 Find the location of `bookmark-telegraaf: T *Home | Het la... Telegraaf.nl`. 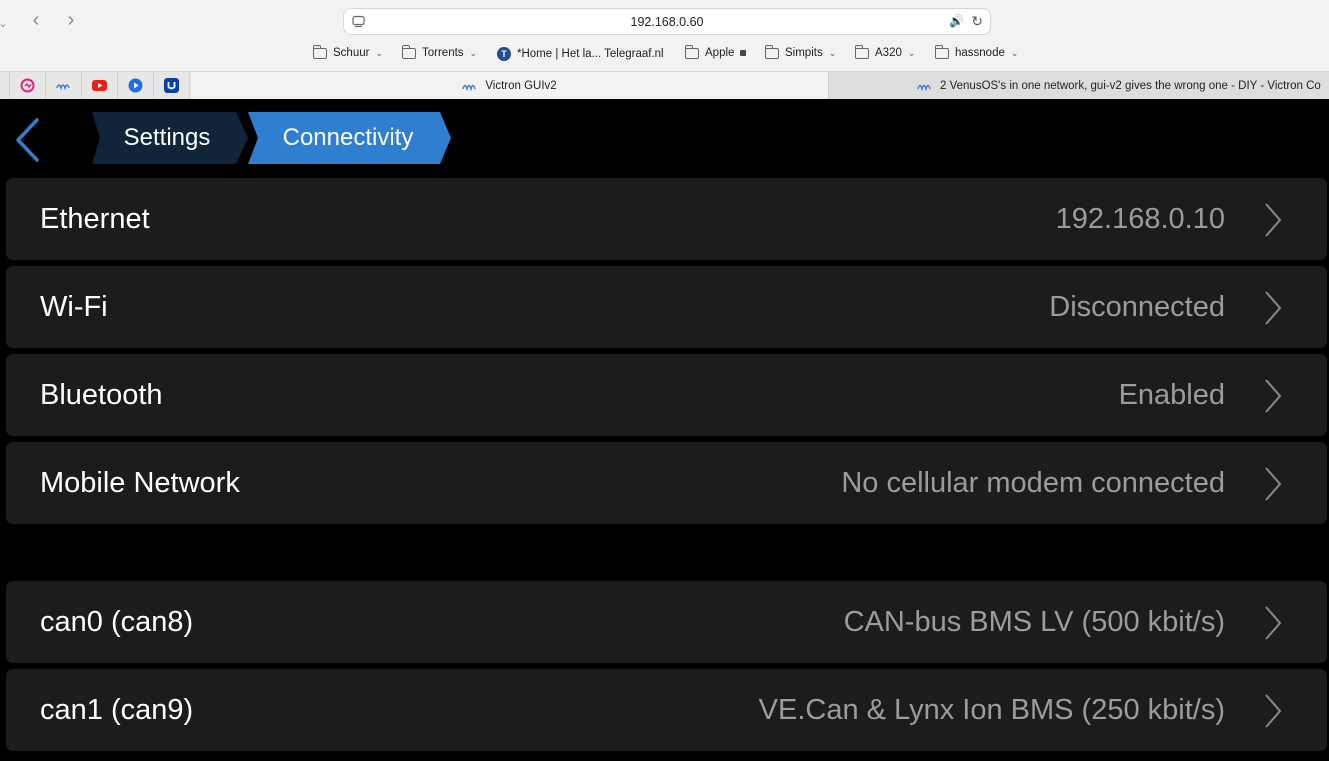

bookmark-telegraaf: T *Home | Het la... Telegraaf.nl is located at coordinates (580, 54).